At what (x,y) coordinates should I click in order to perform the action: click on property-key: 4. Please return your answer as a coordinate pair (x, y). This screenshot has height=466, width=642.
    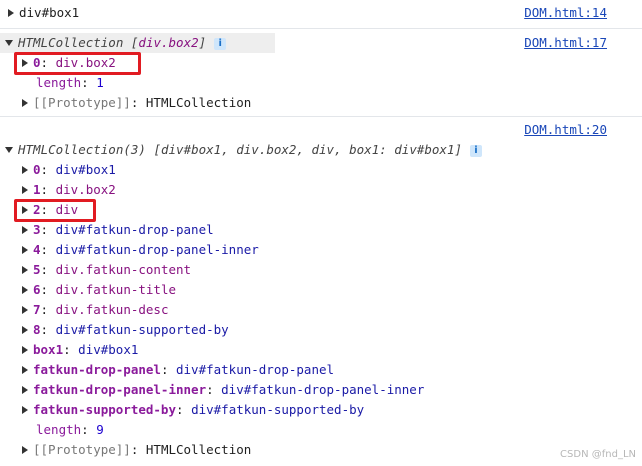
    Looking at the image, I should click on (37, 249).